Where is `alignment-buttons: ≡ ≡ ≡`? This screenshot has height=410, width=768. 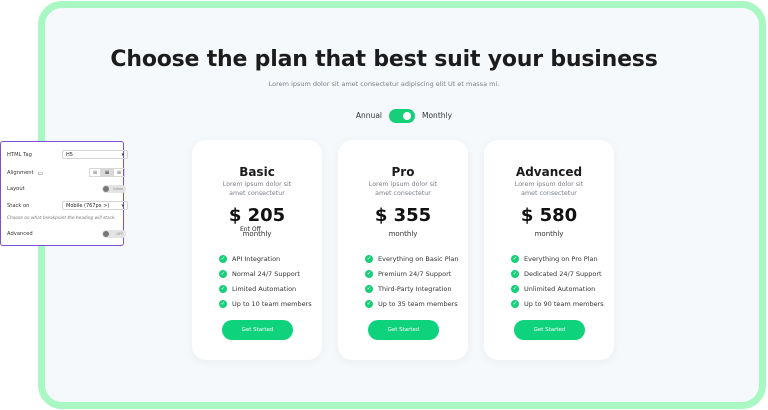
alignment-buttons: ≡ ≡ ≡ is located at coordinates (108, 172).